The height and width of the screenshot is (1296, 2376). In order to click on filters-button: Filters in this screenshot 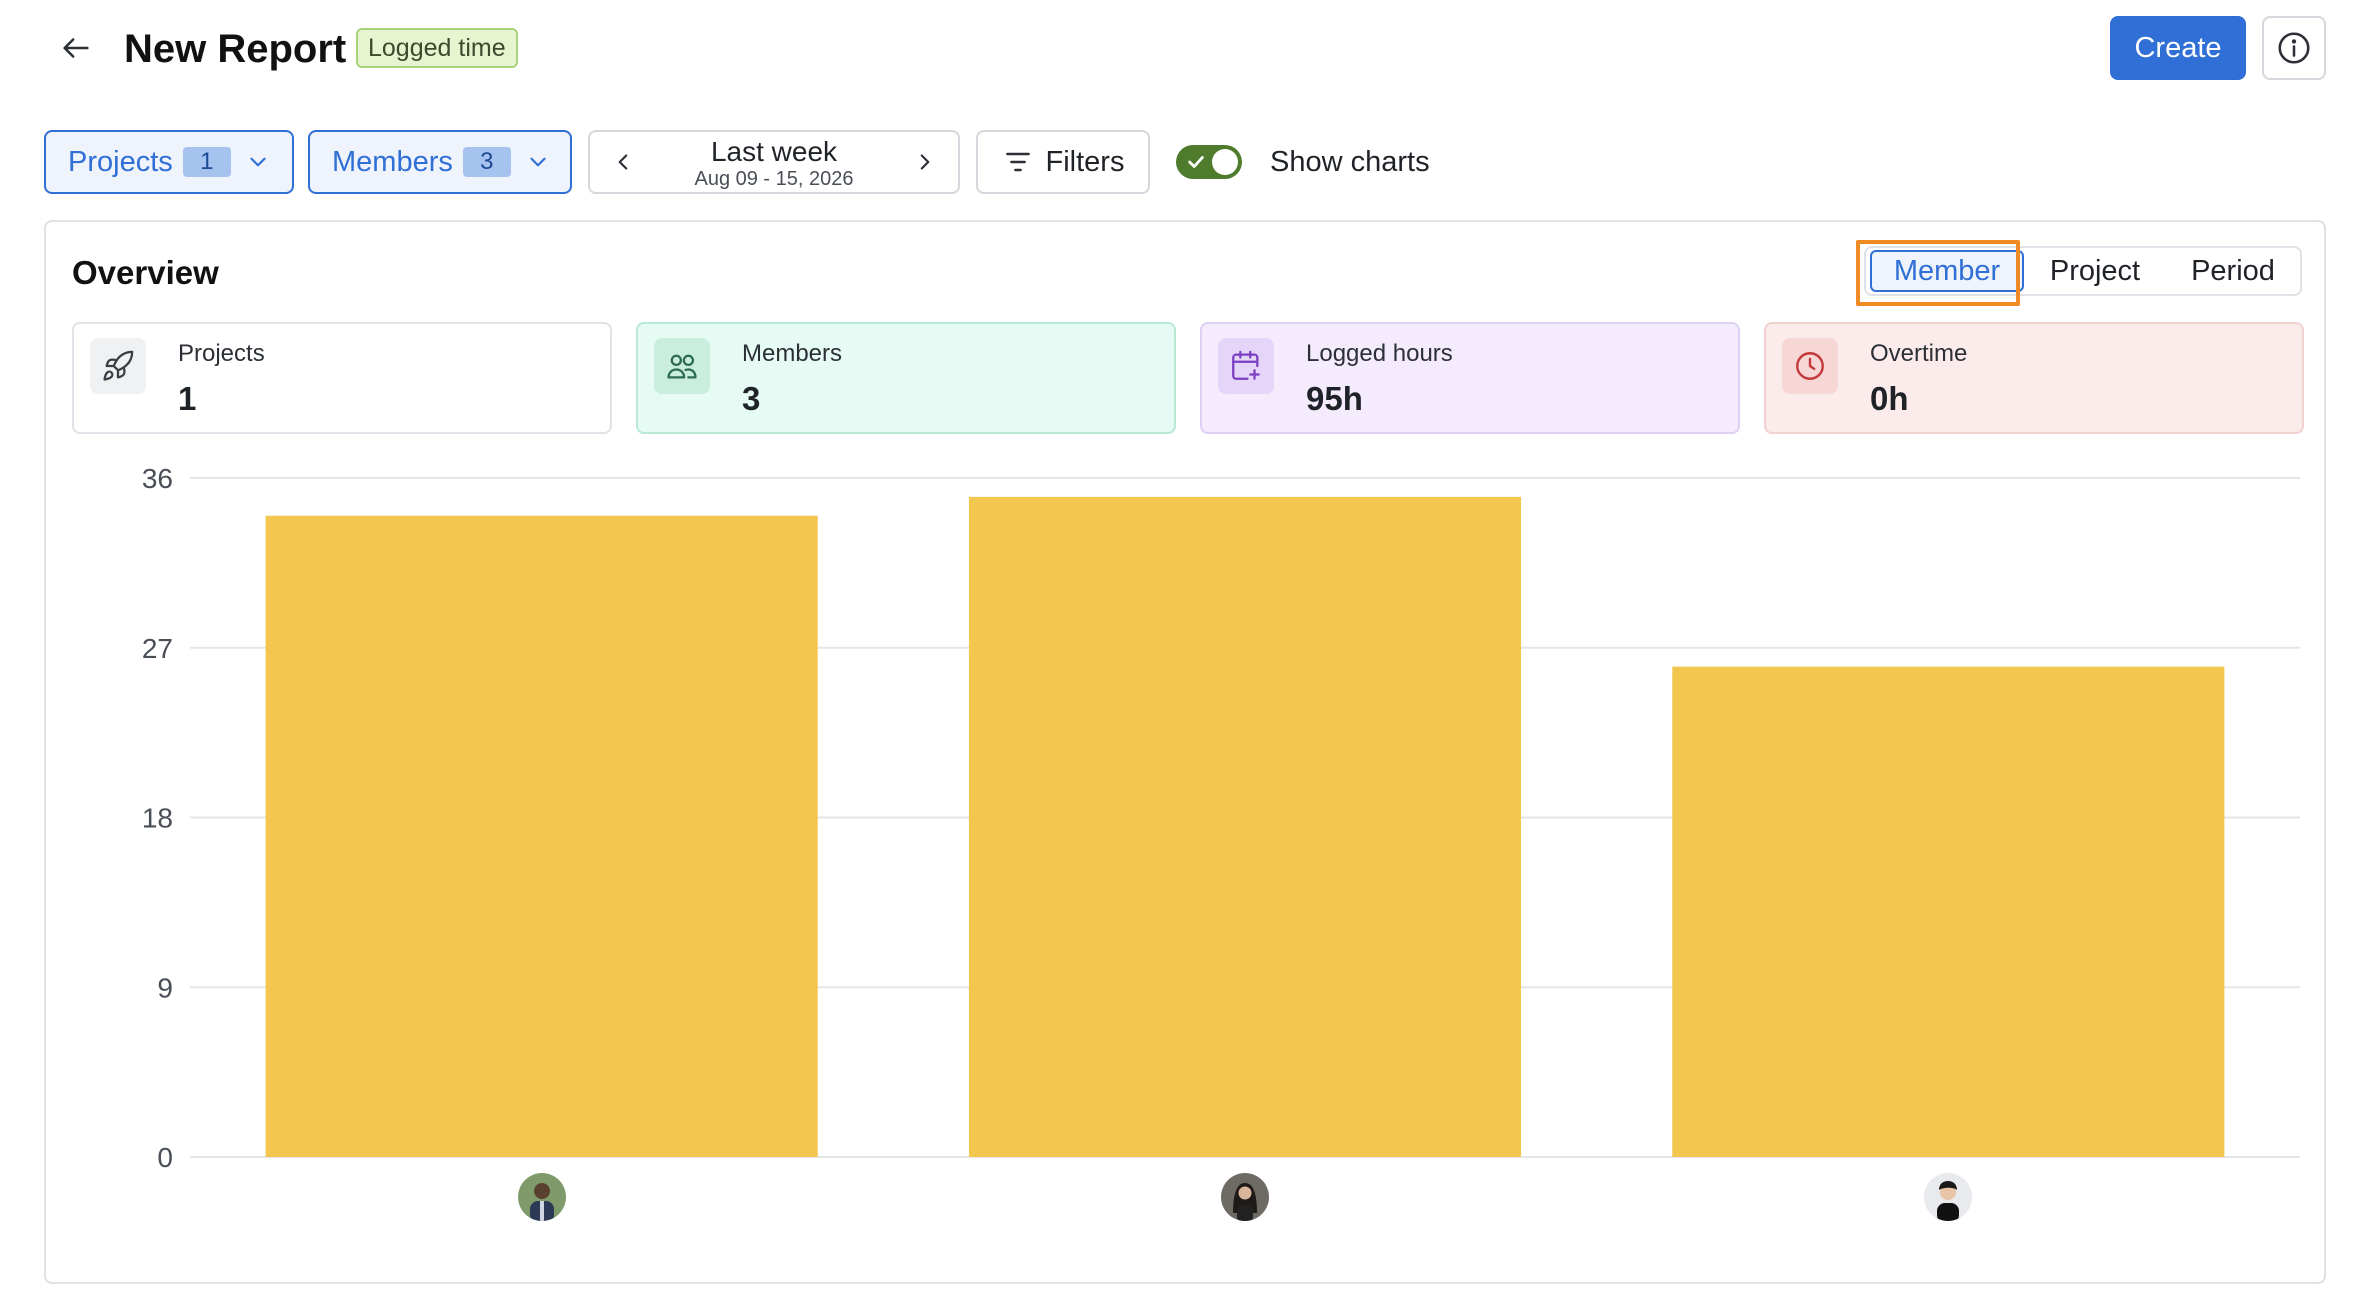, I will do `click(1063, 162)`.